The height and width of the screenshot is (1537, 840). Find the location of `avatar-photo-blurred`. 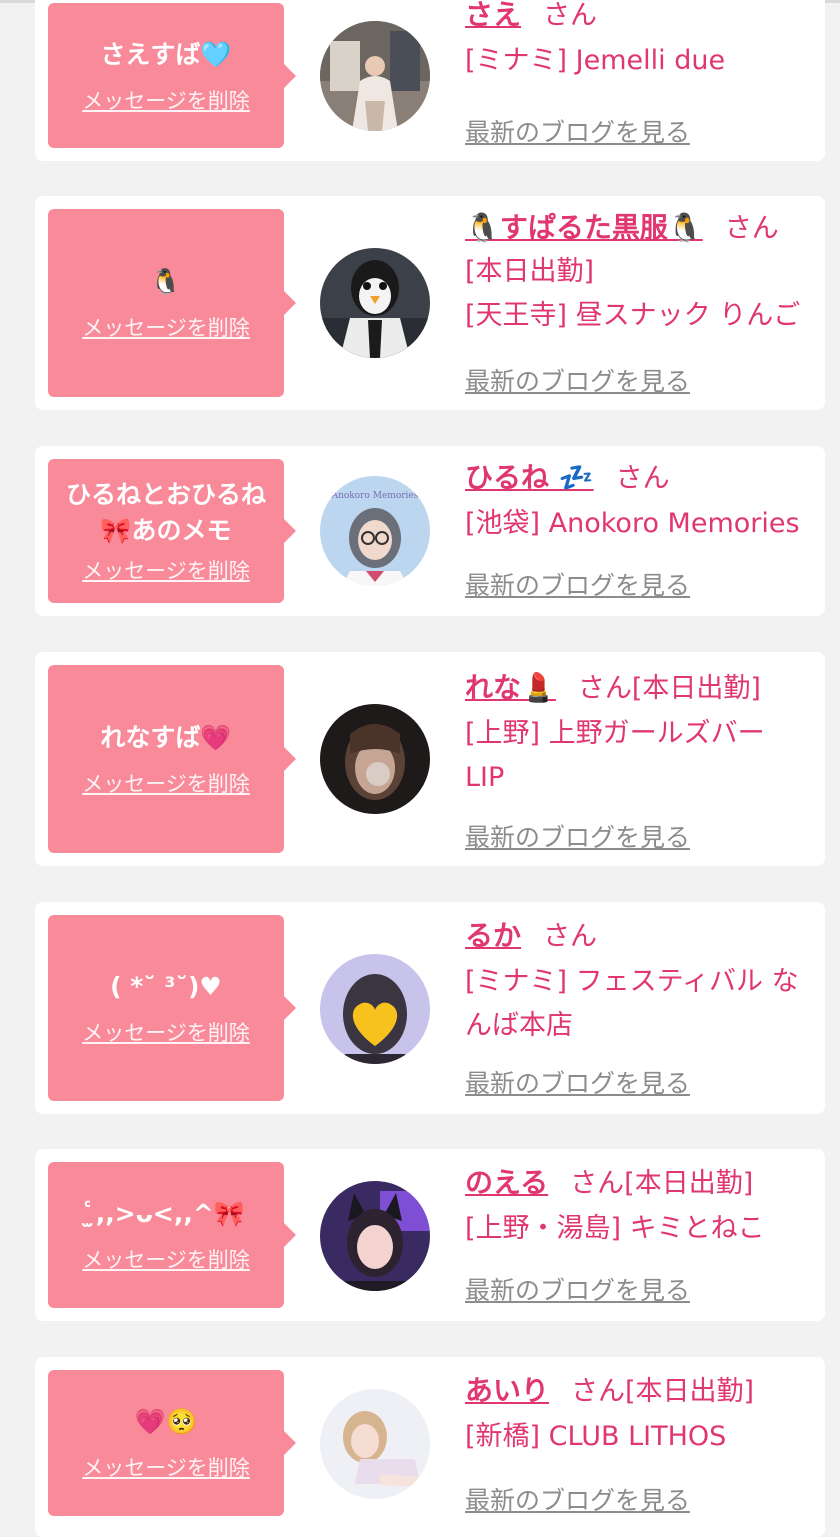

avatar-photo-blurred is located at coordinates (375, 759).